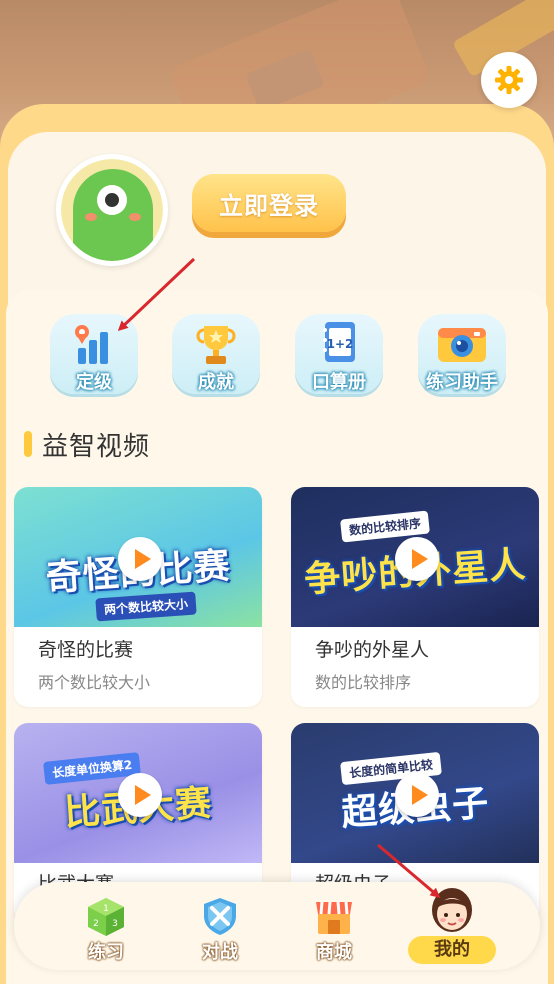 The height and width of the screenshot is (984, 554). I want to click on nav-mine: 我的, so click(452, 926).